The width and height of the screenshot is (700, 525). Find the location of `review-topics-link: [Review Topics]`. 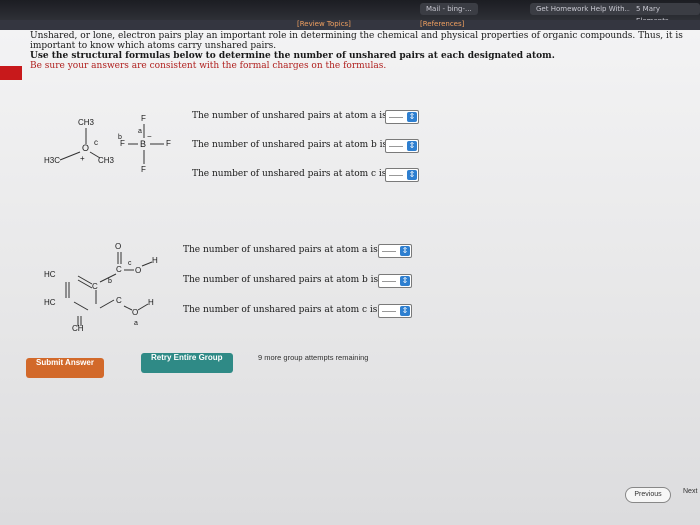

review-topics-link: [Review Topics] is located at coordinates (324, 25).